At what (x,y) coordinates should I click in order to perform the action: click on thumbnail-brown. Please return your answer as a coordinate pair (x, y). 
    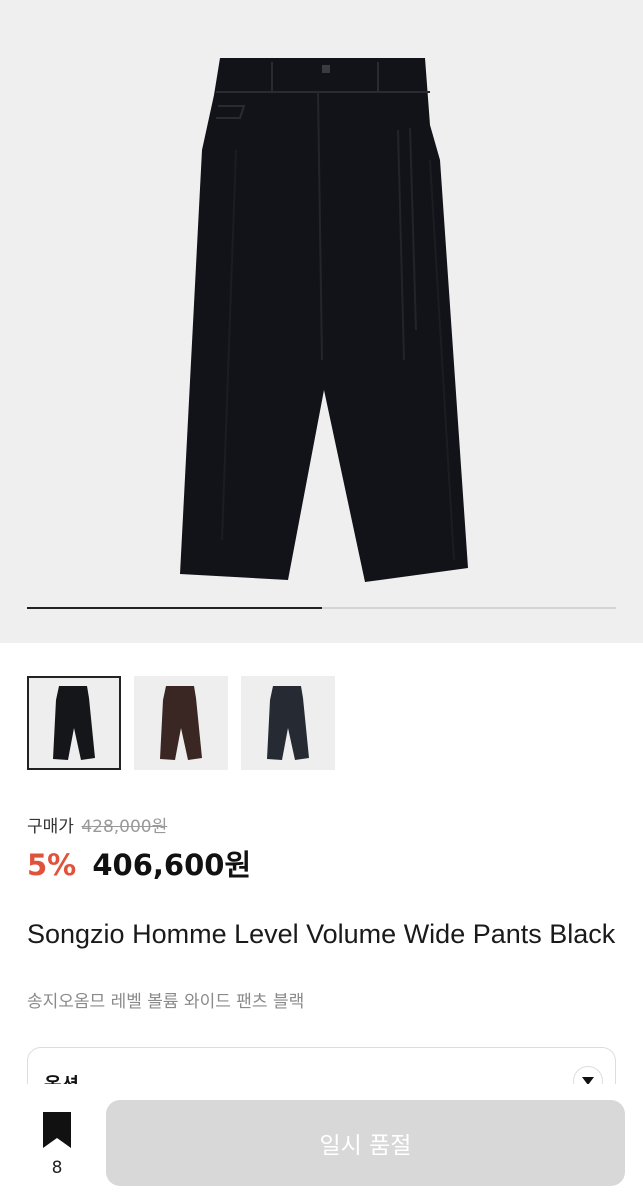
    Looking at the image, I should click on (181, 723).